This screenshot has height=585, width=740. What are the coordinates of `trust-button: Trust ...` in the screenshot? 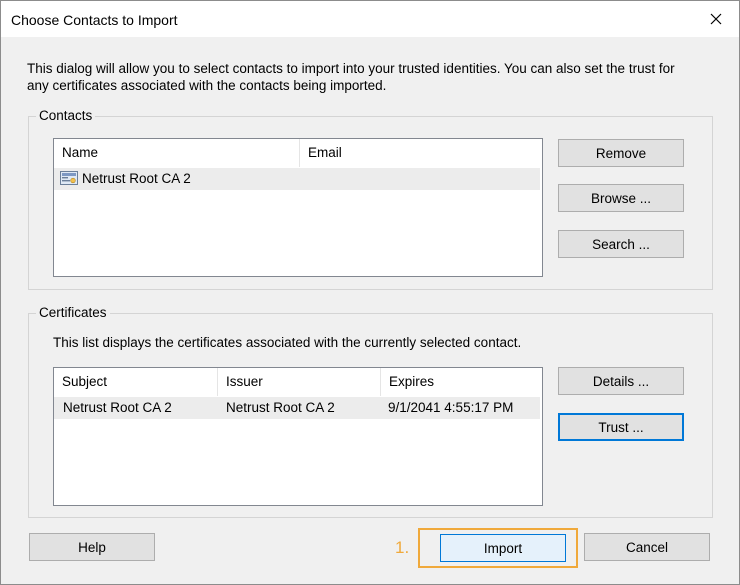 It's located at (621, 427).